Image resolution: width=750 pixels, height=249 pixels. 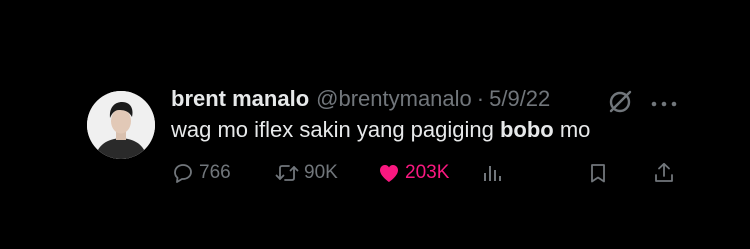 What do you see at coordinates (526, 129) in the screenshot?
I see `tweet-text-bold: bobo` at bounding box center [526, 129].